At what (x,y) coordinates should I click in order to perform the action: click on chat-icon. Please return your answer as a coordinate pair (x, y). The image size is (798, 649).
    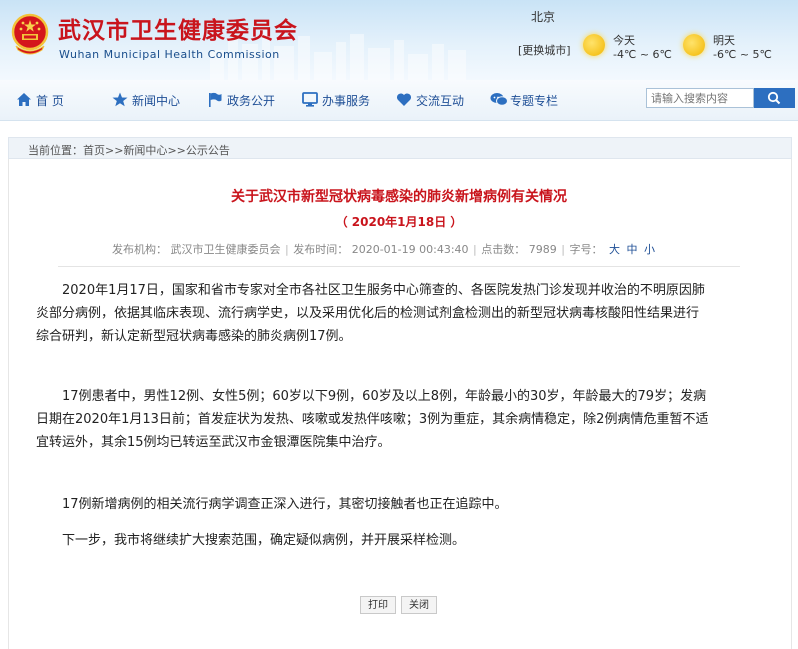
    Looking at the image, I should click on (499, 99).